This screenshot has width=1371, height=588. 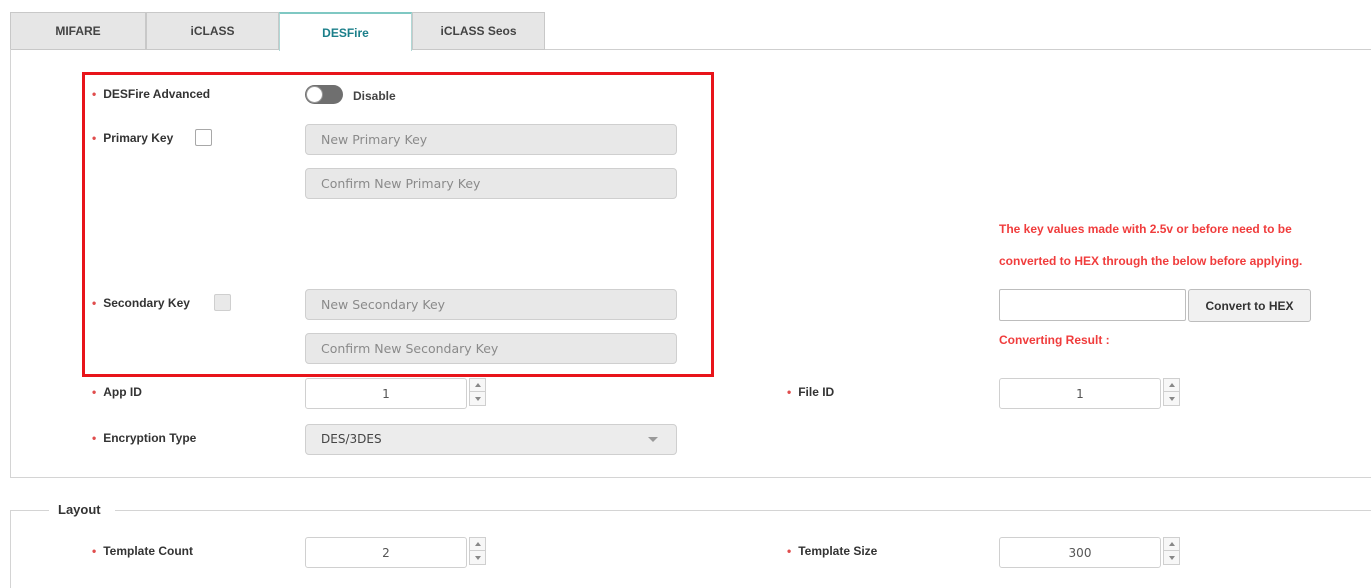 I want to click on app-id-spin-buttons, so click(x=477, y=392).